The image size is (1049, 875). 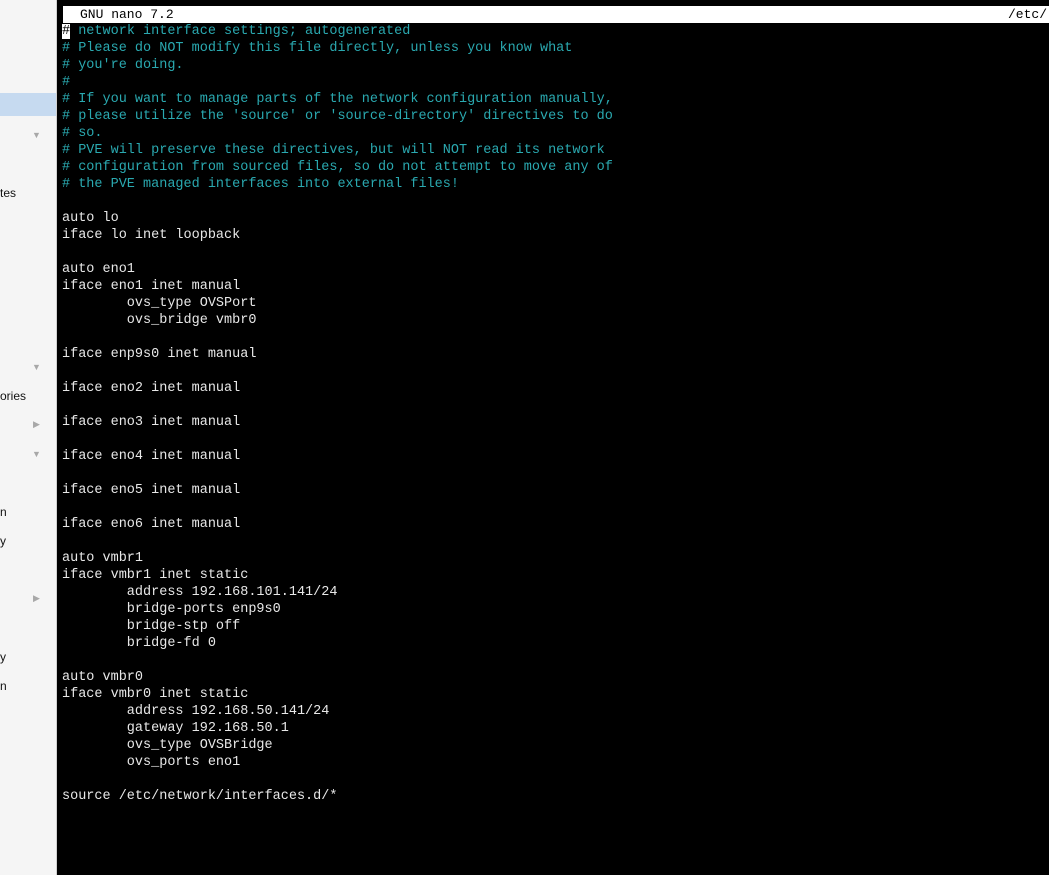 What do you see at coordinates (8, 193) in the screenshot?
I see `sidebar-item-fragment: tes` at bounding box center [8, 193].